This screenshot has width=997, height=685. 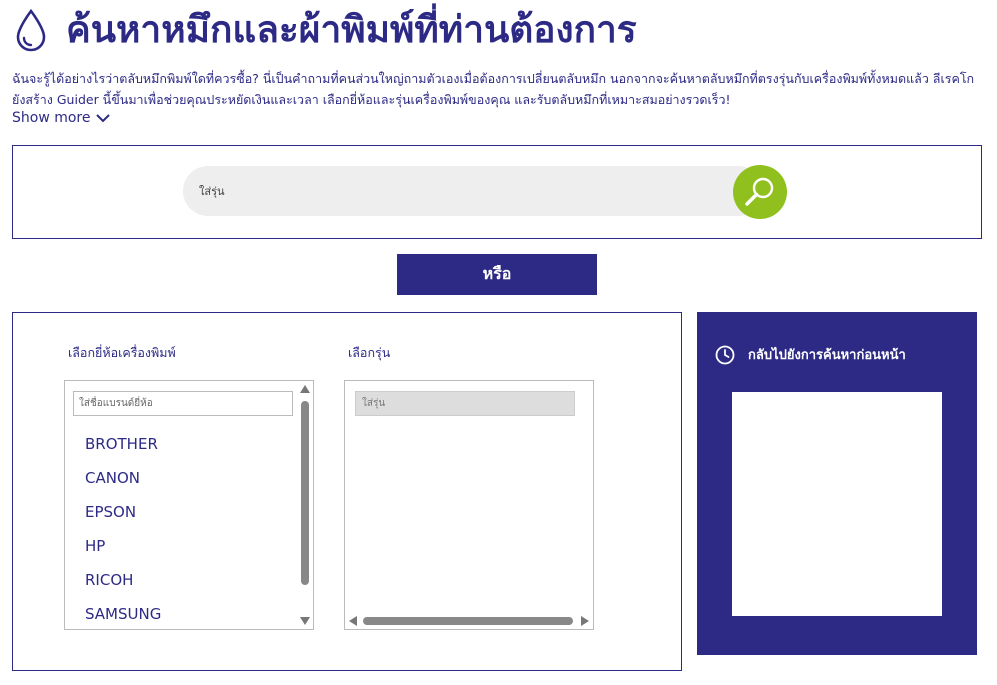 What do you see at coordinates (585, 621) in the screenshot?
I see `scroll-right-arrow-icon` at bounding box center [585, 621].